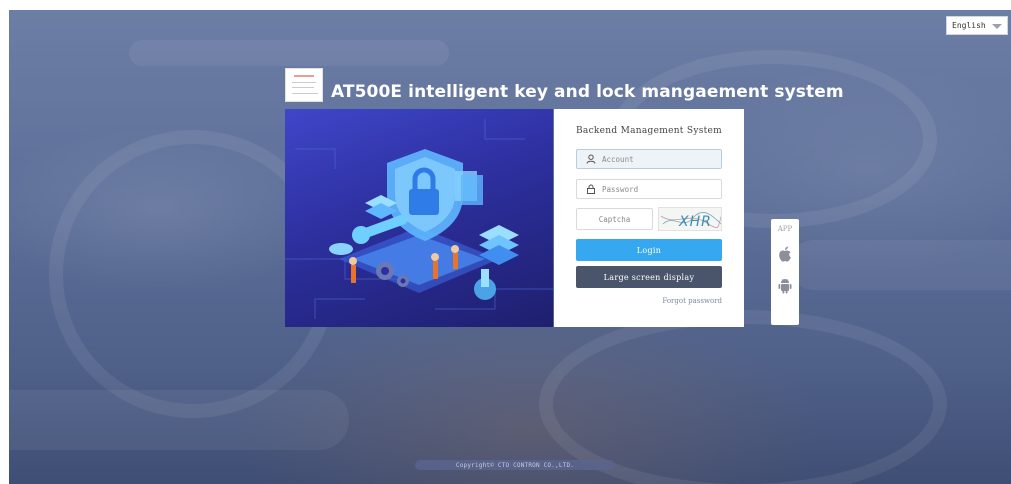 The width and height of the screenshot is (1011, 484). What do you see at coordinates (692, 301) in the screenshot?
I see `forgot-password-link: Forgot password` at bounding box center [692, 301].